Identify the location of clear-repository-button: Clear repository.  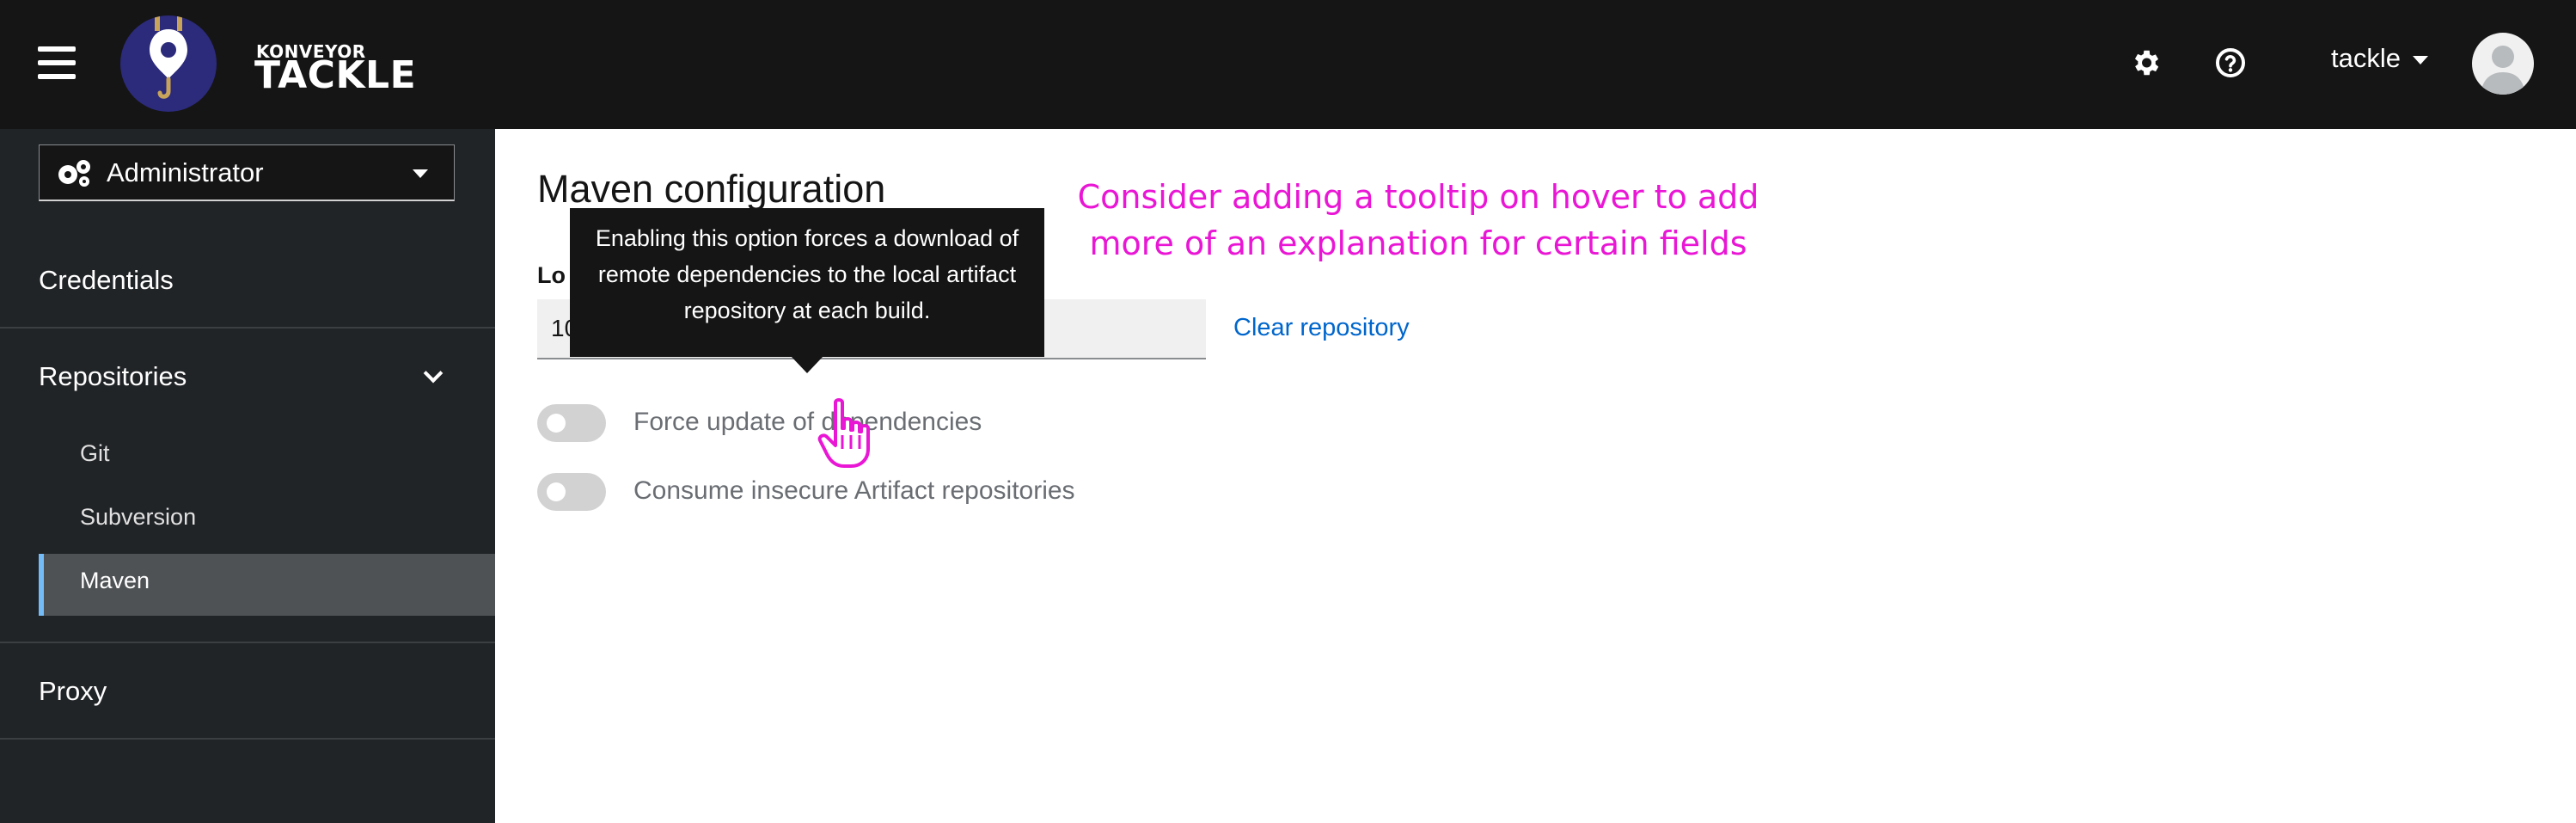
(1321, 328).